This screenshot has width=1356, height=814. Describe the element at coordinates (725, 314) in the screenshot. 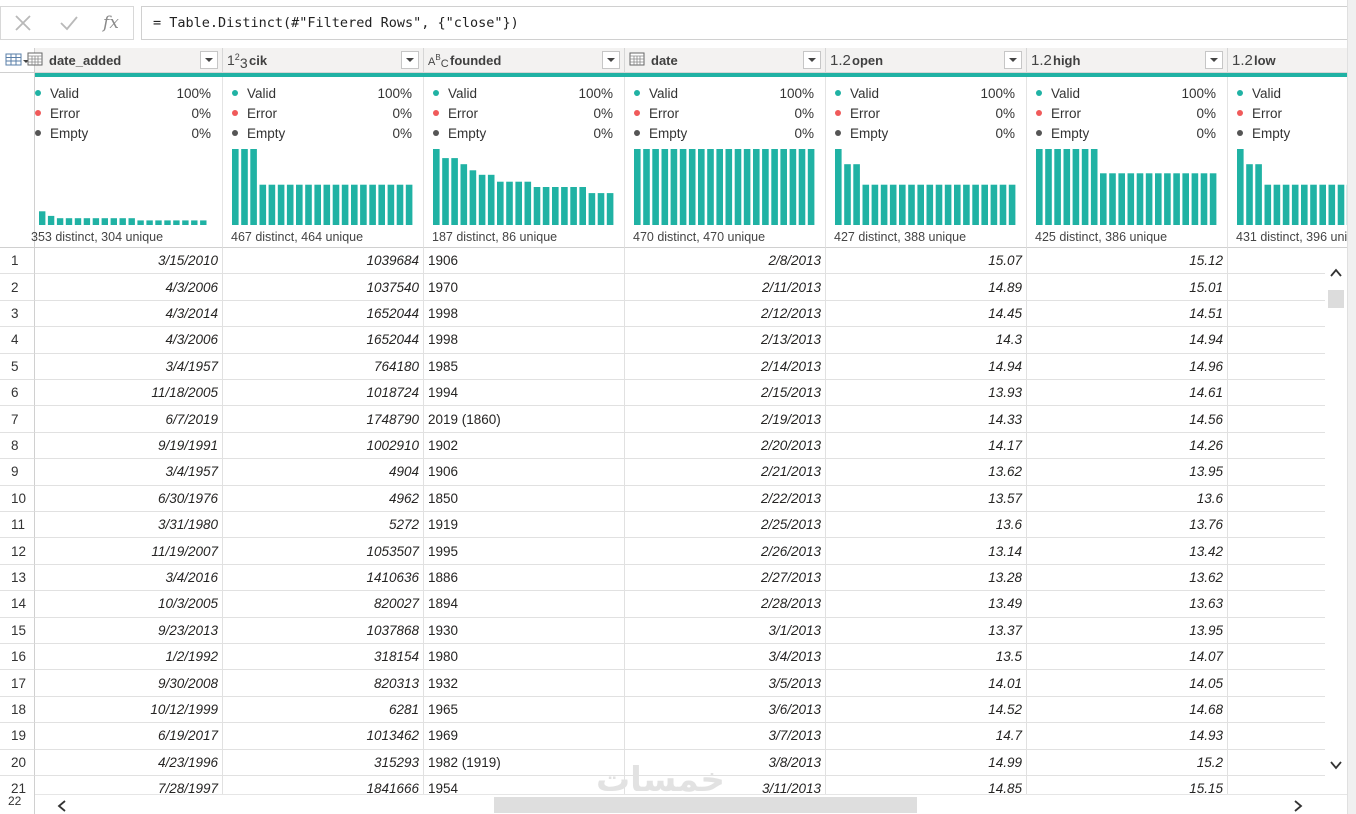

I see `table-cell-date: 2/12/2013` at that location.